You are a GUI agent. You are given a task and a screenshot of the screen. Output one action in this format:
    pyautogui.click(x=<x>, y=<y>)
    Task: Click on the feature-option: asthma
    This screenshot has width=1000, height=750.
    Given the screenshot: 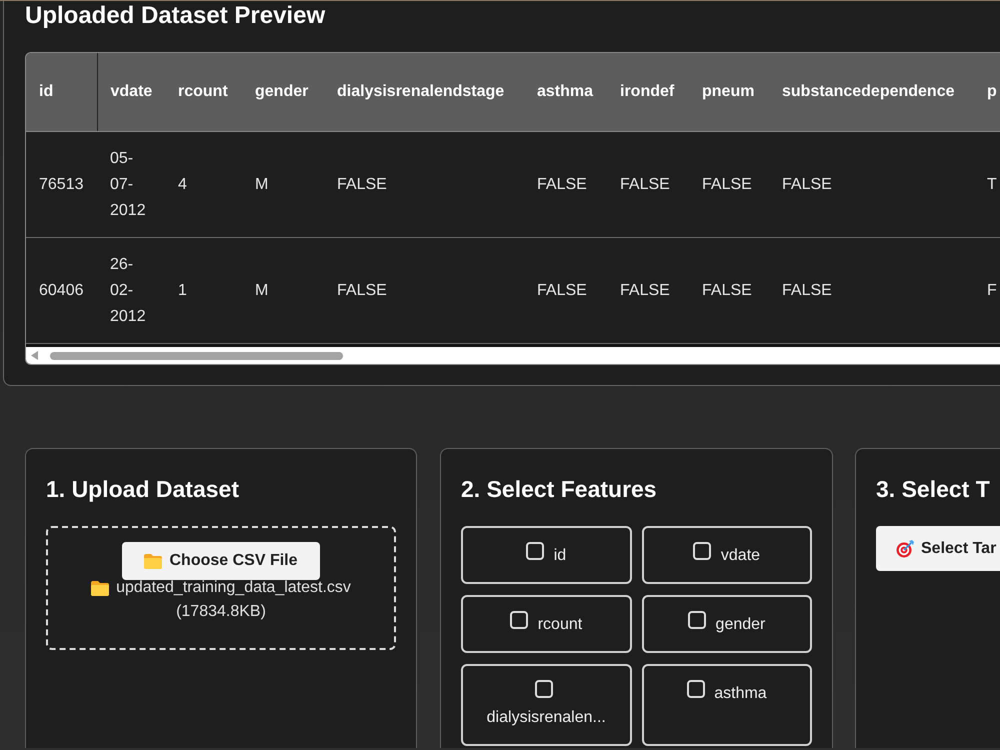 What is the action you would take?
    pyautogui.click(x=727, y=705)
    